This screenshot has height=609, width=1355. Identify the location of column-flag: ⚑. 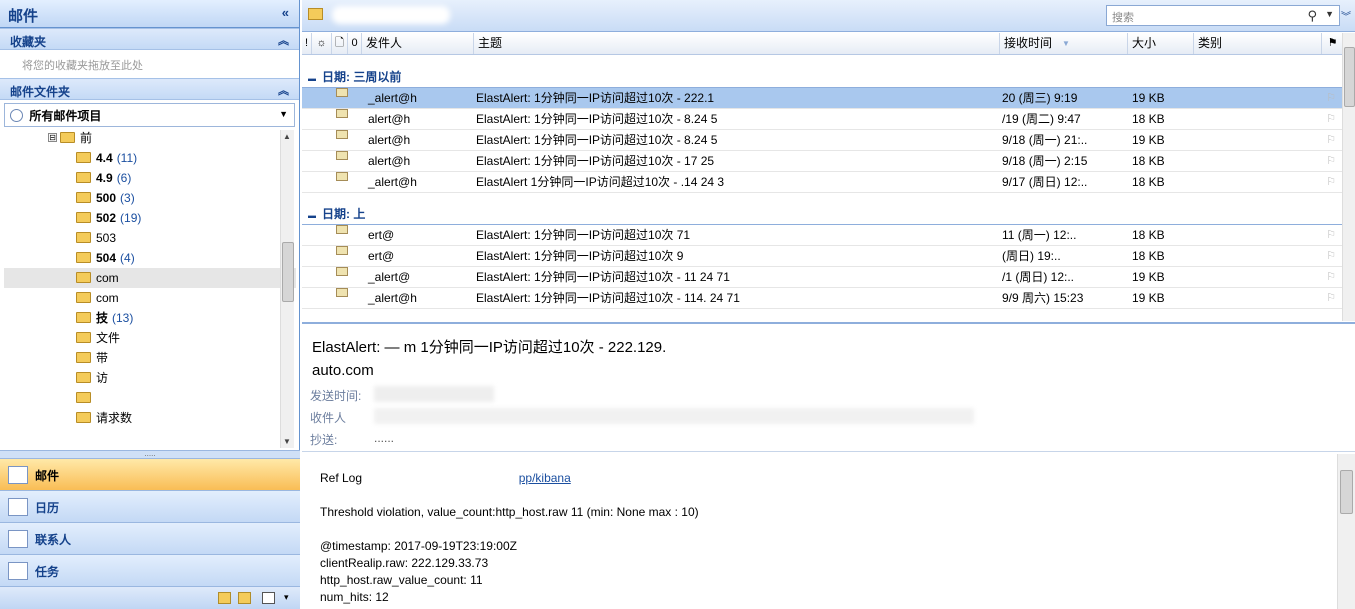
(1333, 43).